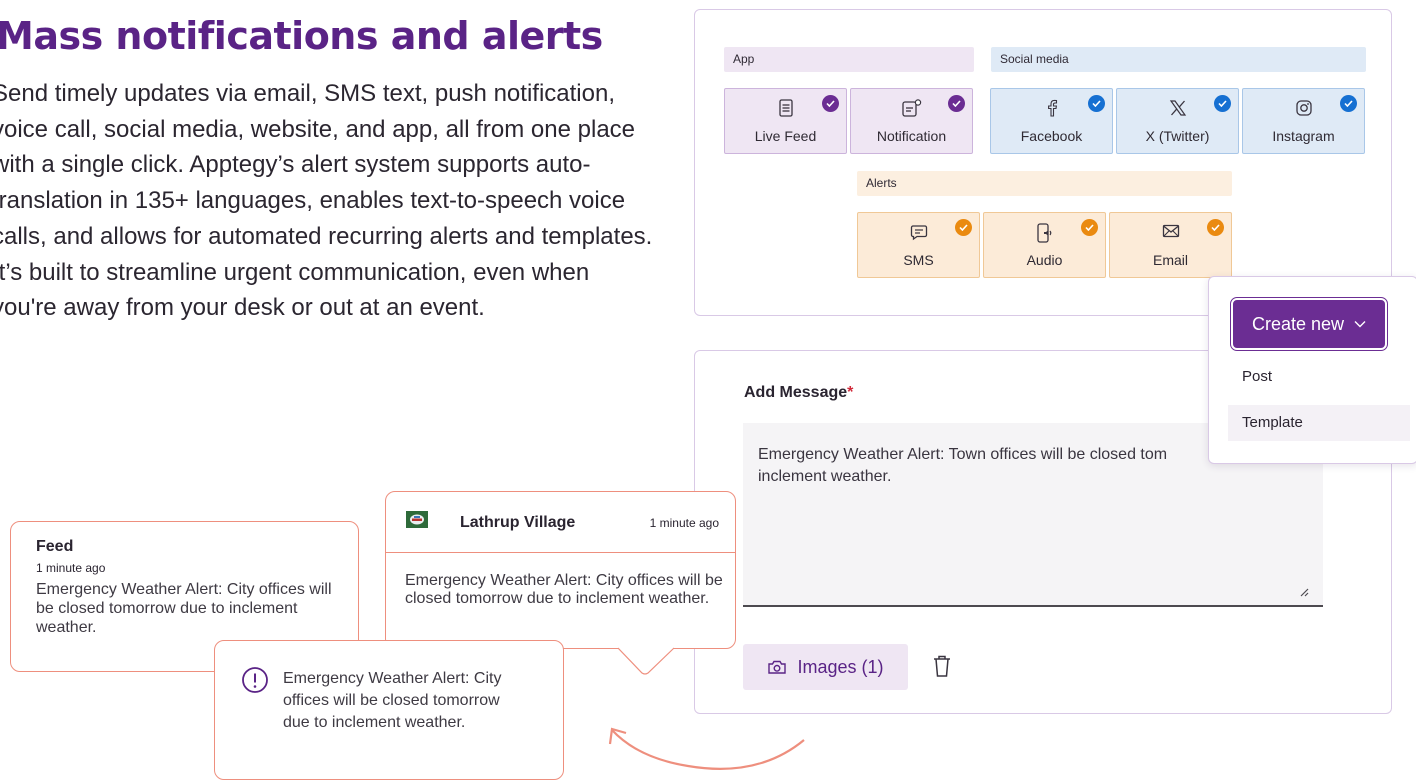 The width and height of the screenshot is (1416, 780). What do you see at coordinates (518, 522) in the screenshot?
I see `push-sender: Lathrup Village` at bounding box center [518, 522].